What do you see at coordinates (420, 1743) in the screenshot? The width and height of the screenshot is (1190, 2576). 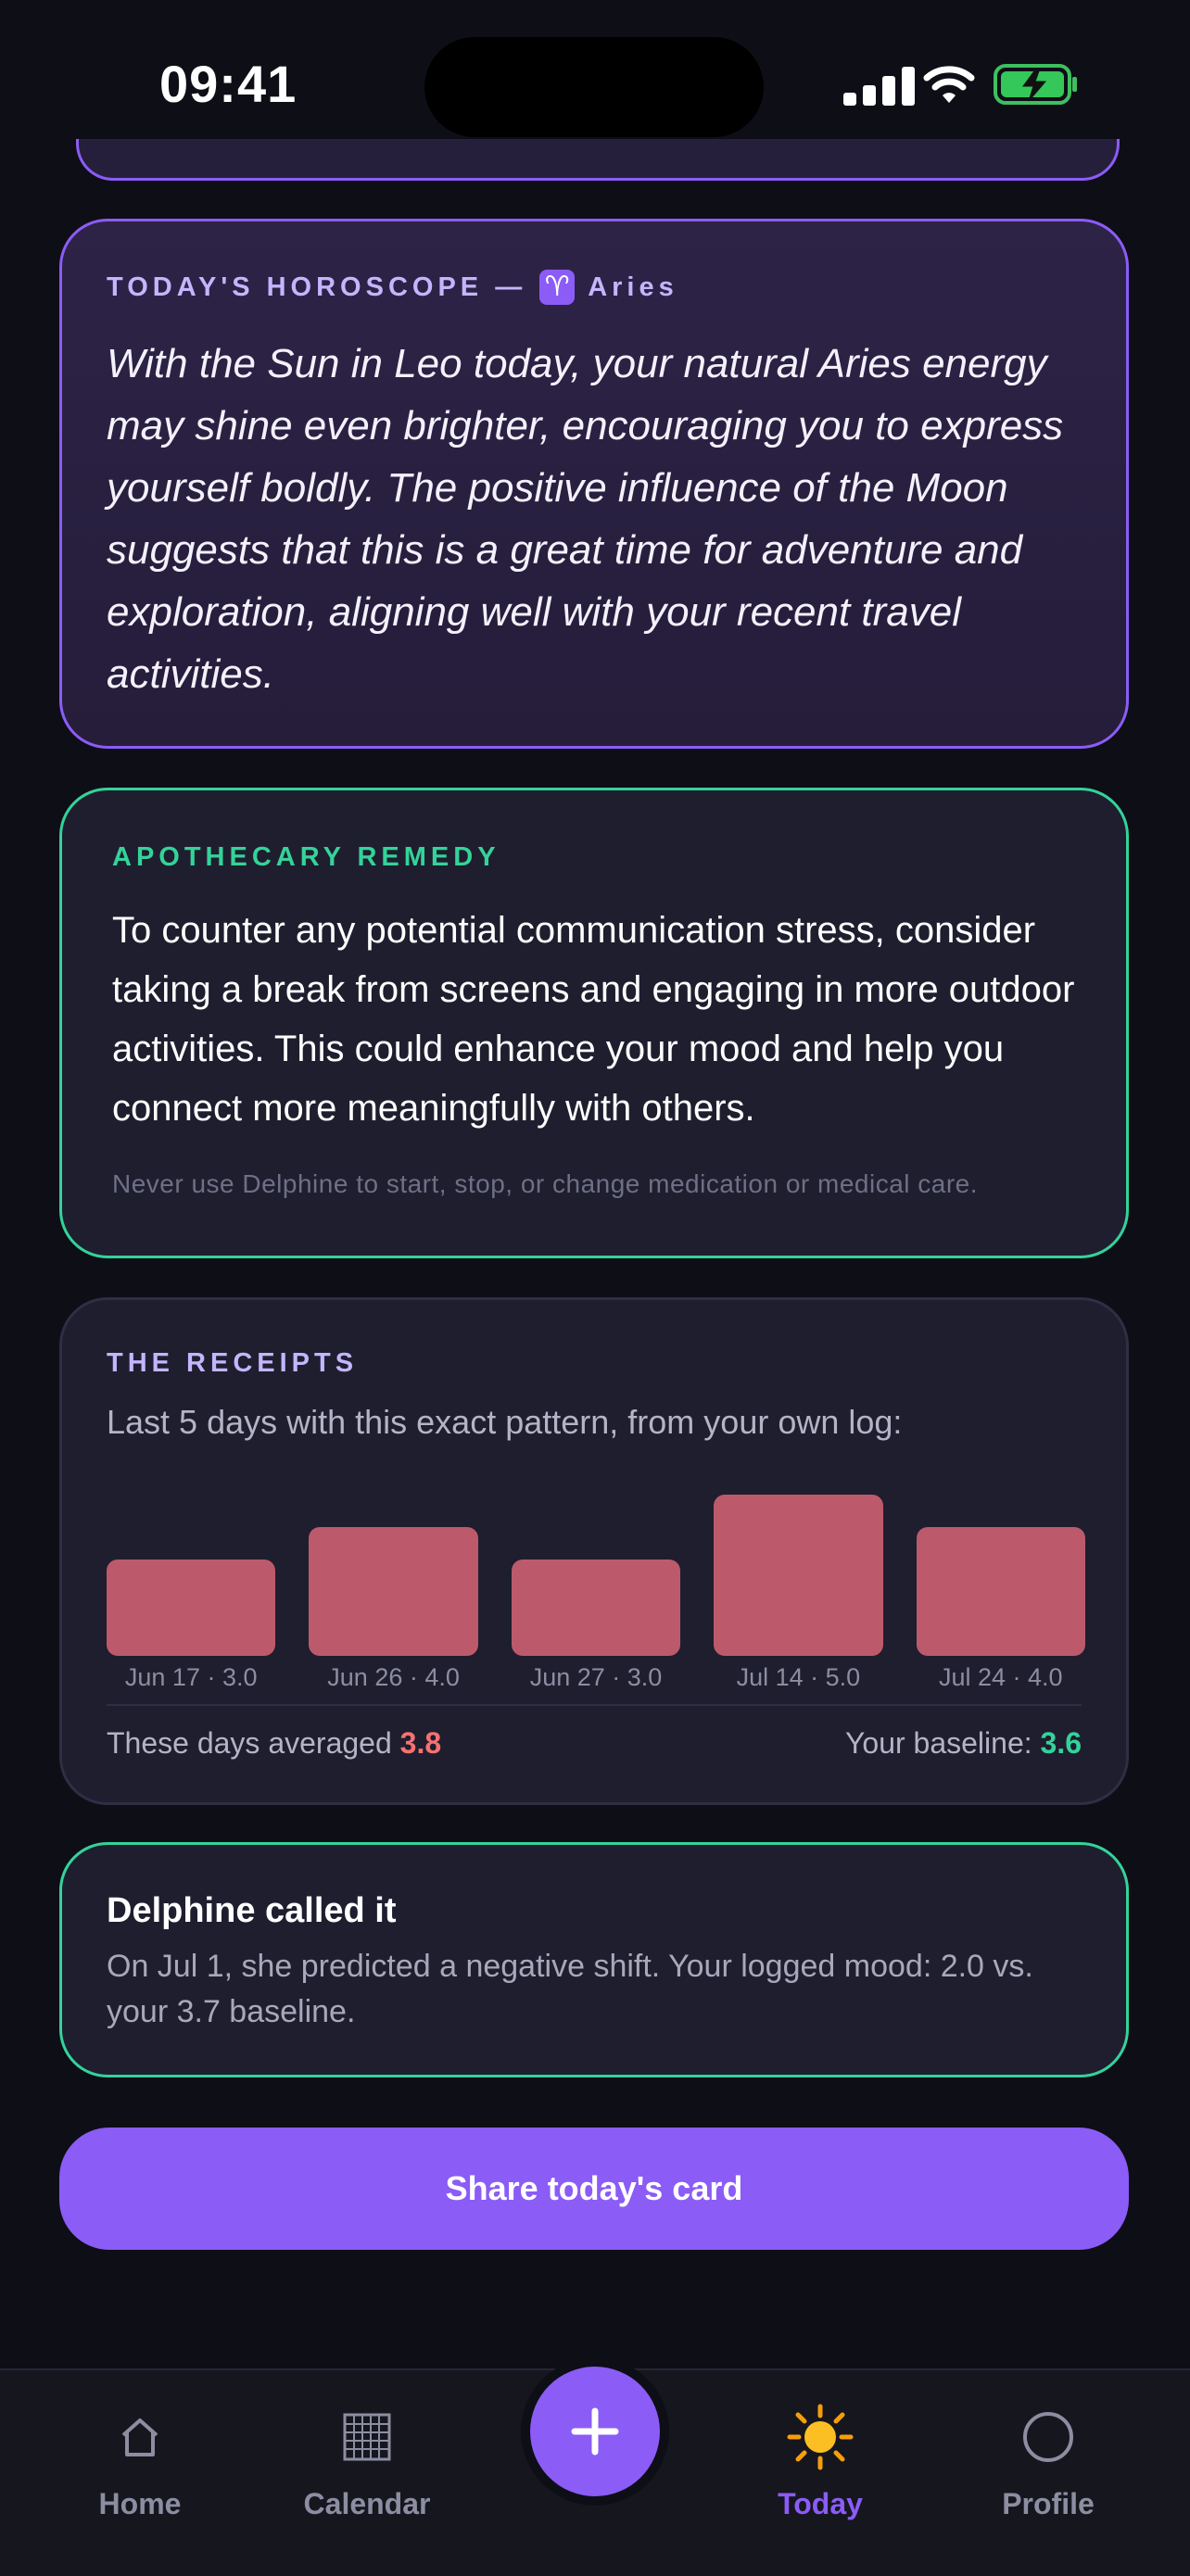 I see `average-value: 3.8` at bounding box center [420, 1743].